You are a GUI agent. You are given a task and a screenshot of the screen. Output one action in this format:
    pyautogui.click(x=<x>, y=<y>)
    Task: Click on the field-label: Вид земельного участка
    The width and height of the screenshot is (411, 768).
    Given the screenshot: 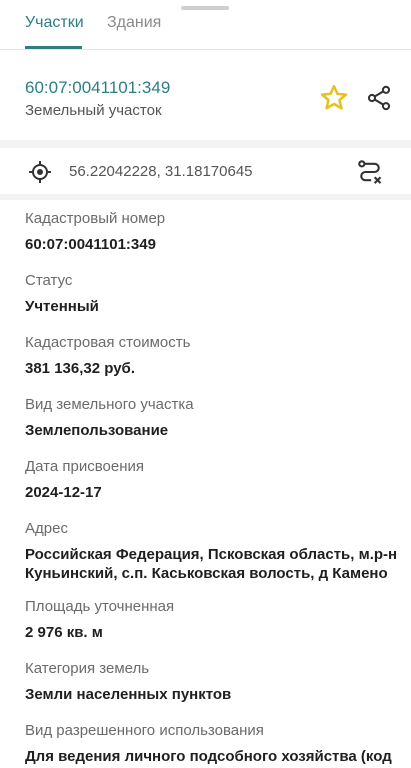 What is the action you would take?
    pyautogui.click(x=109, y=404)
    